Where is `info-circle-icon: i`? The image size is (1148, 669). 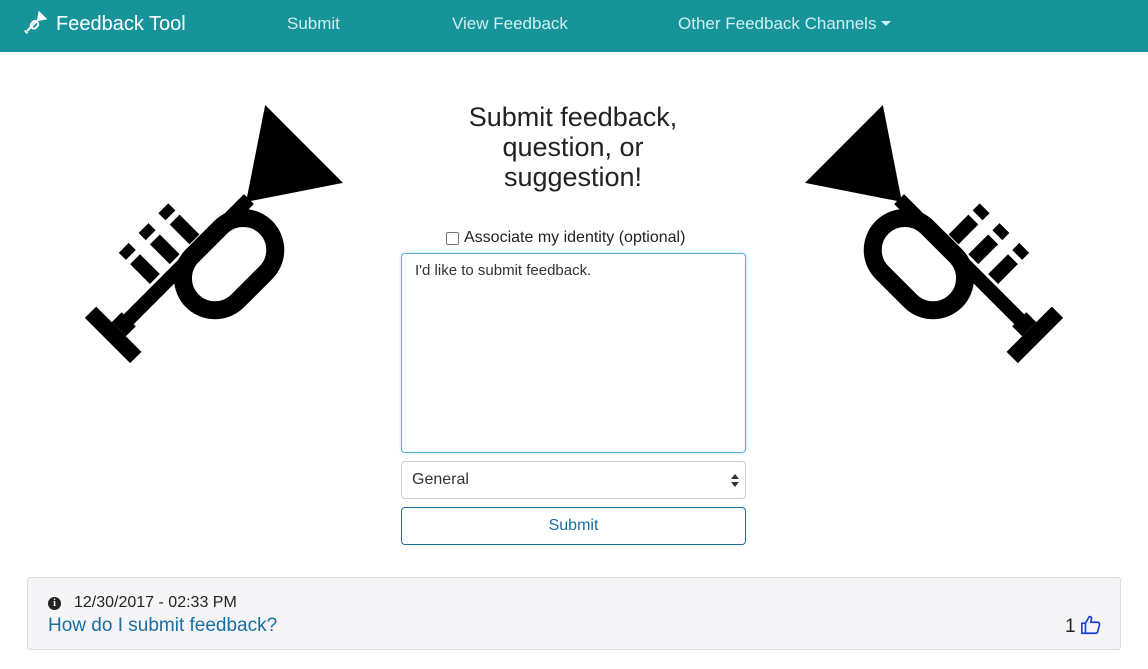
info-circle-icon: i is located at coordinates (54, 603).